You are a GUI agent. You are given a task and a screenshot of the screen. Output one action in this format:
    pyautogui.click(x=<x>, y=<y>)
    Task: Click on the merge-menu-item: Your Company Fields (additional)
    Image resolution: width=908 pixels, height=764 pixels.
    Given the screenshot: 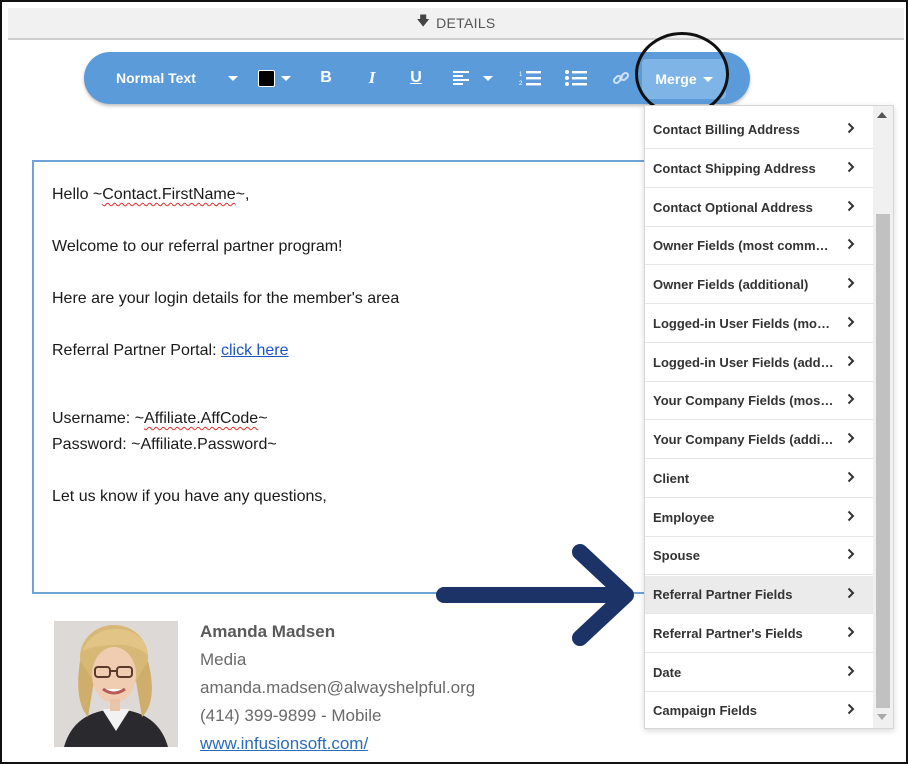 What is the action you would take?
    pyautogui.click(x=759, y=440)
    